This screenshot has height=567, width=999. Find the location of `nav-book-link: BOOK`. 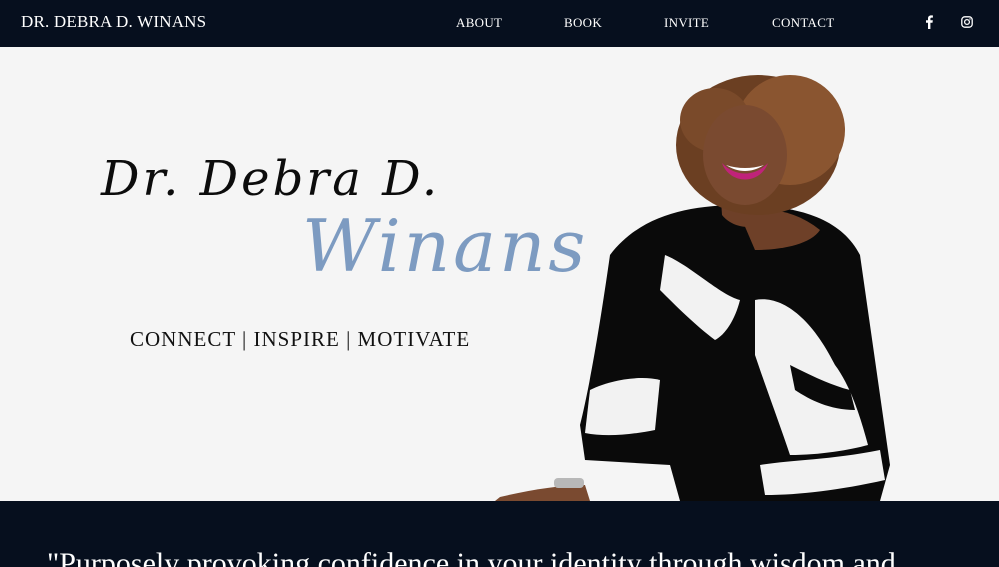

nav-book-link: BOOK is located at coordinates (583, 23).